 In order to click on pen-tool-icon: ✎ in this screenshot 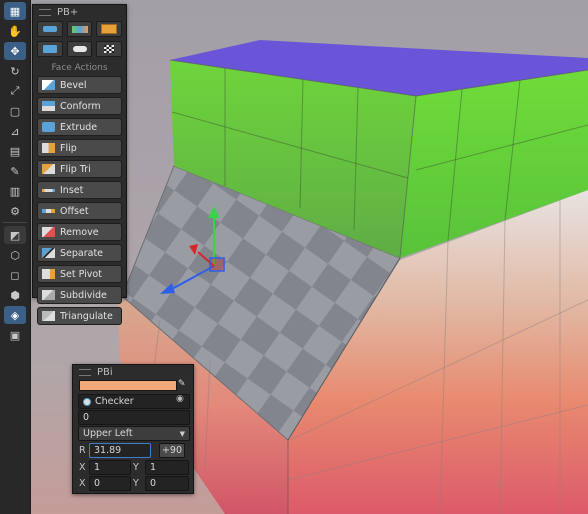, I will do `click(15, 171)`.